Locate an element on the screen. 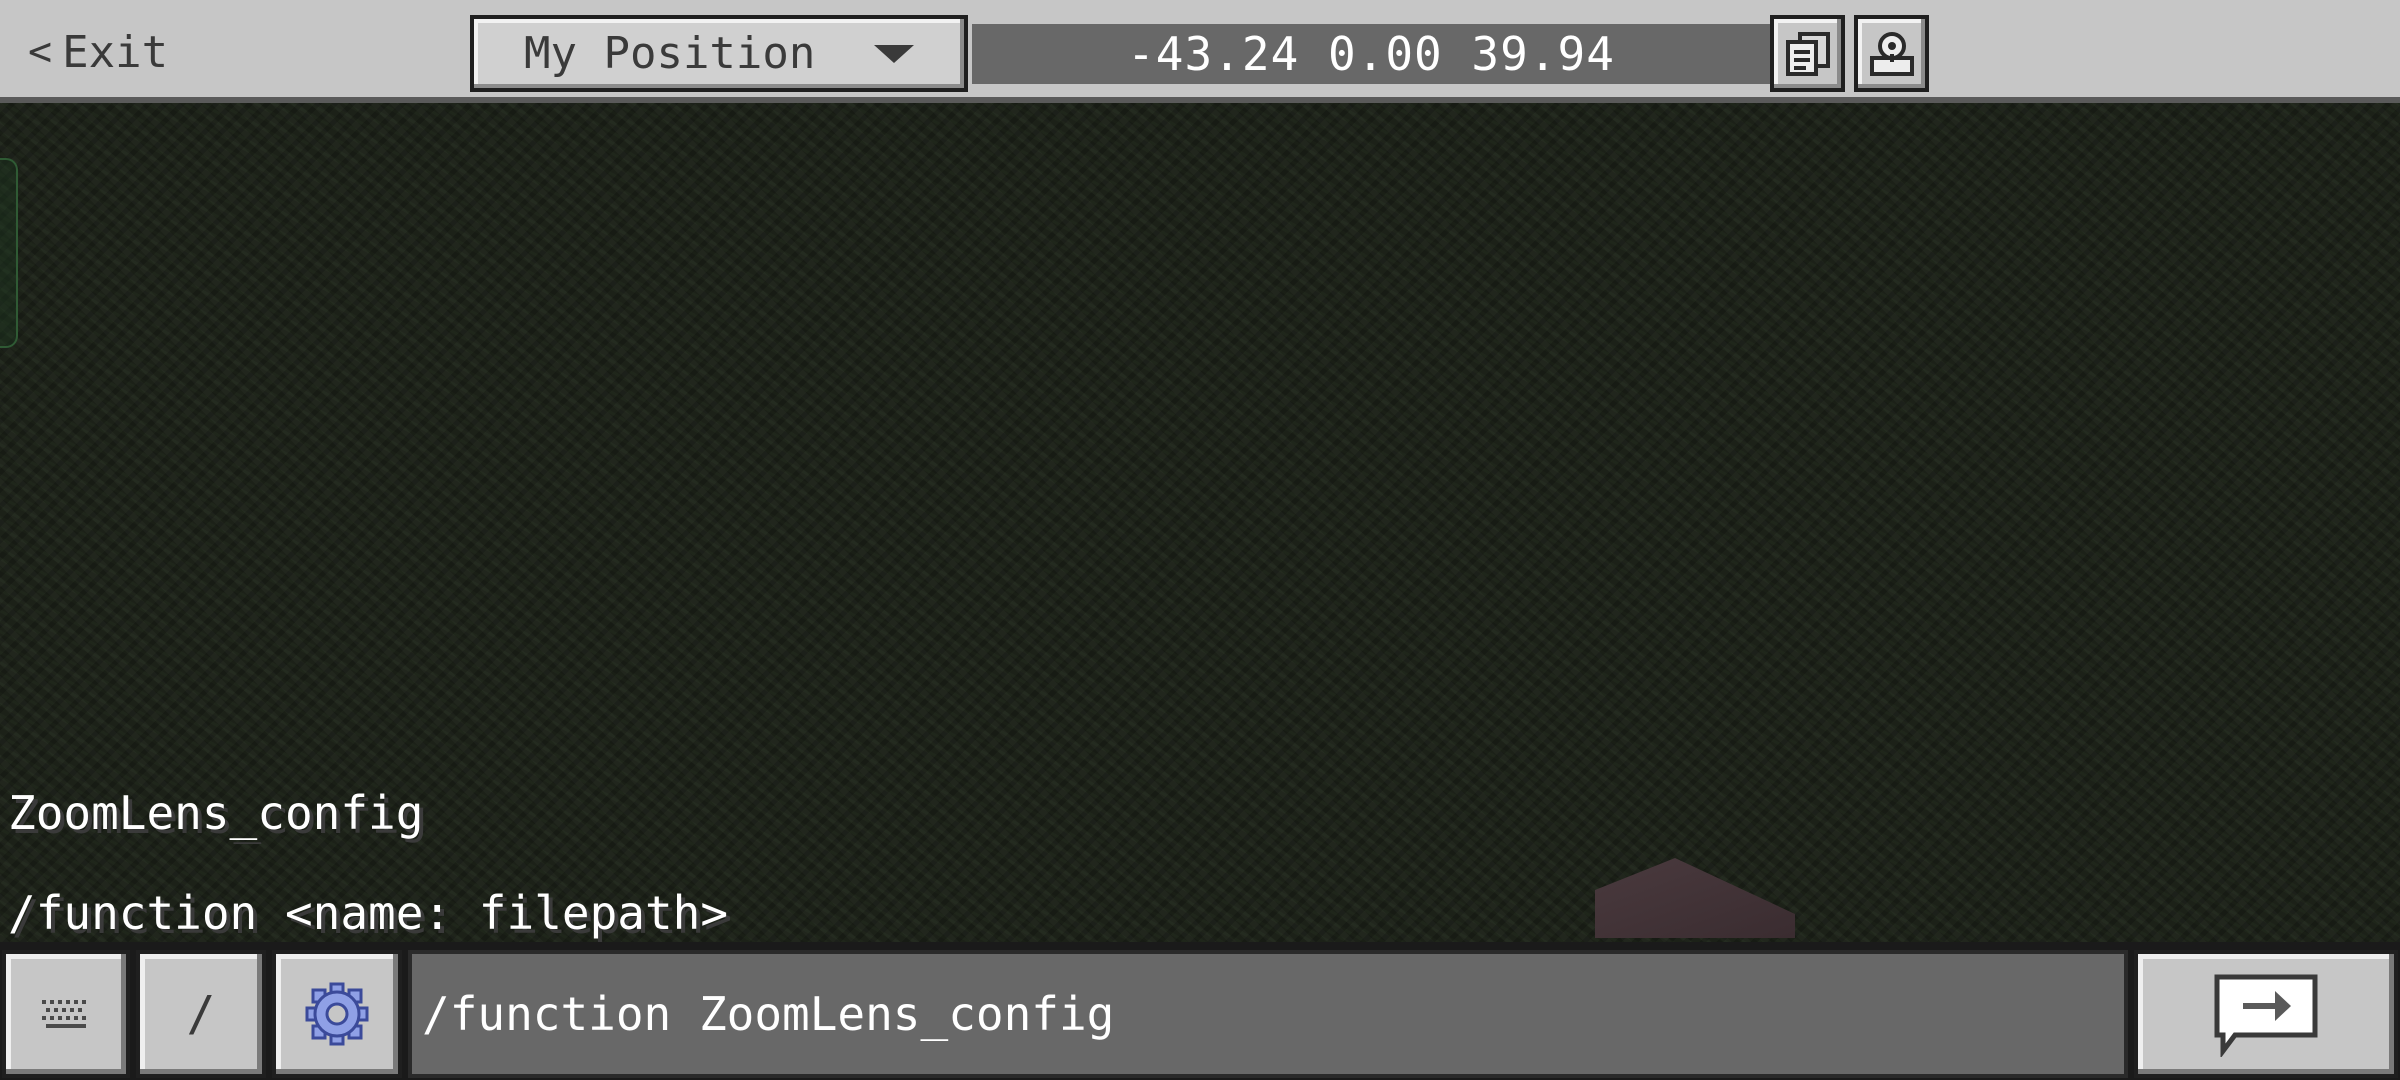 The width and height of the screenshot is (2400, 1080). chat-message: ZoomLens_config is located at coordinates (216, 813).